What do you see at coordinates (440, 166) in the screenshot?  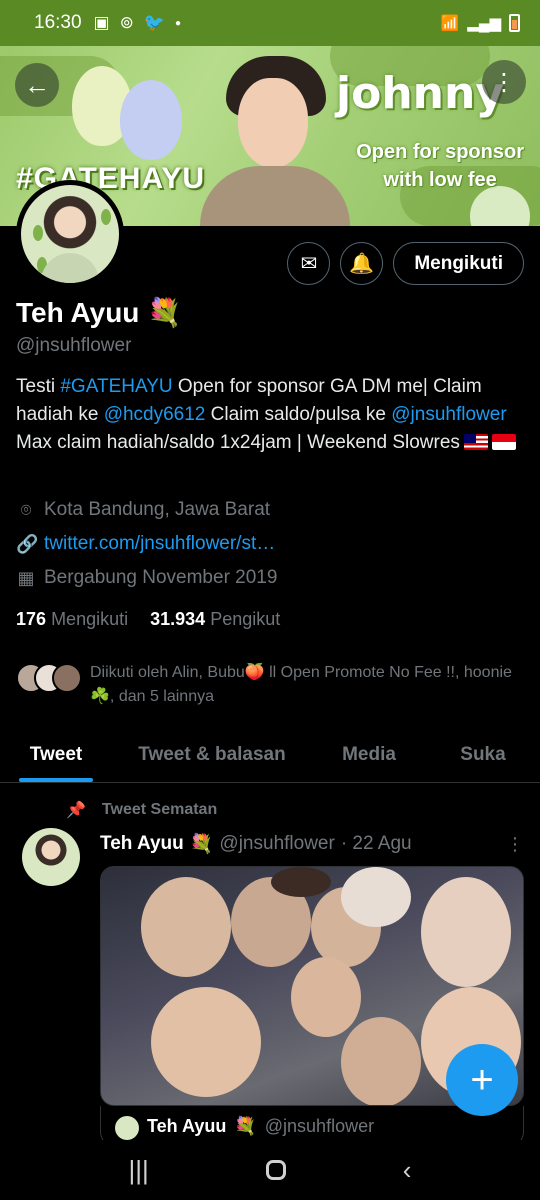 I see `banner-sponsor-text: Open for sponsor with low fee` at bounding box center [440, 166].